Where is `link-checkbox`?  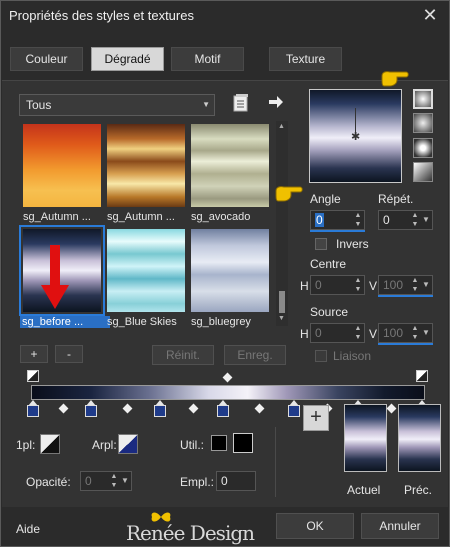 link-checkbox is located at coordinates (321, 356).